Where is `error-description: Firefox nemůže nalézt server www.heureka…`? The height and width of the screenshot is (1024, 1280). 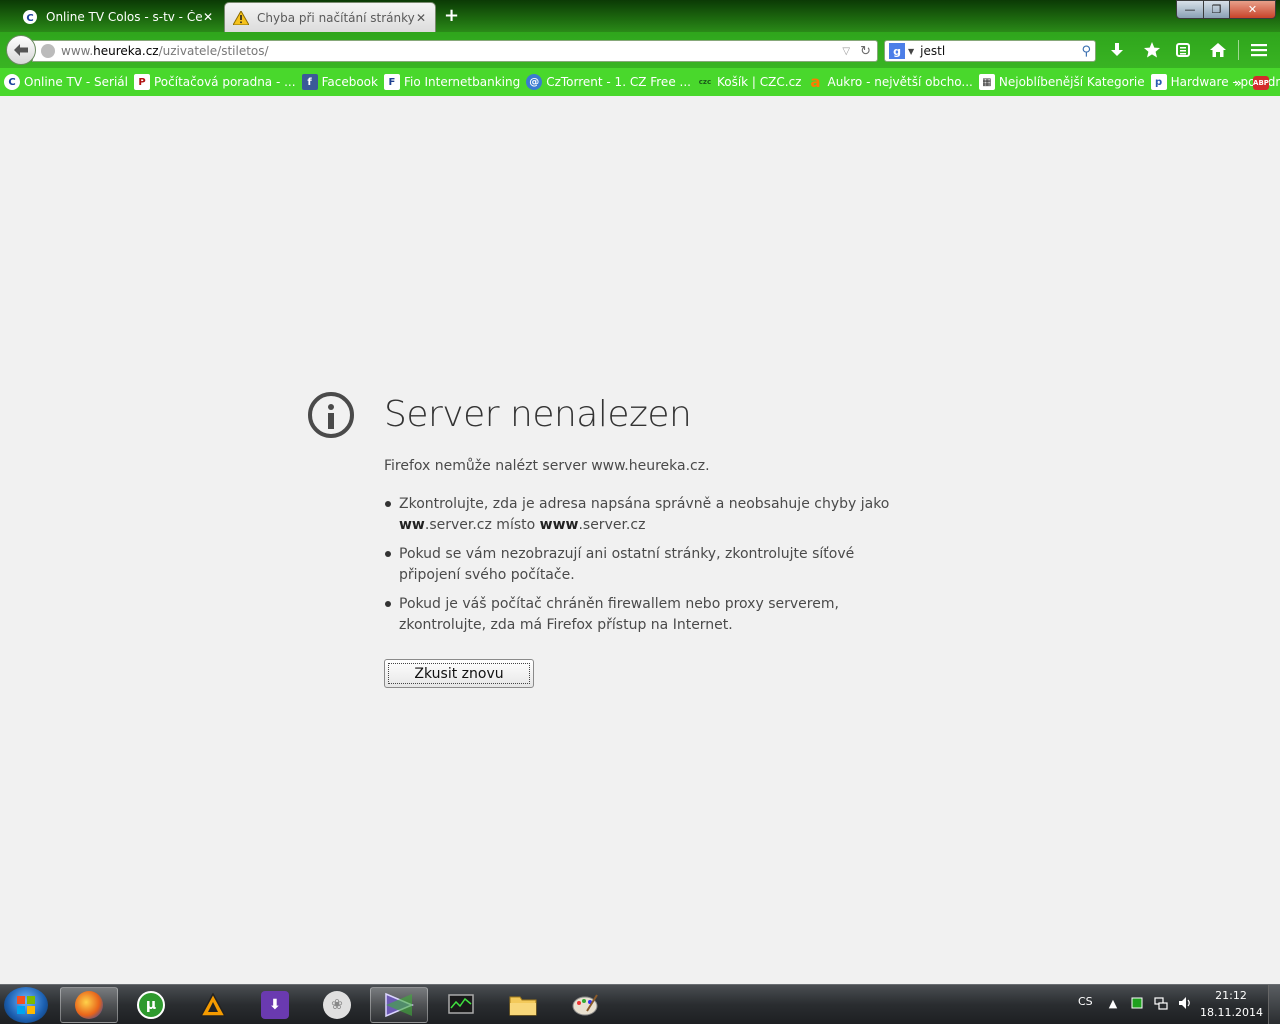 error-description: Firefox nemůže nalézt server www.heureka… is located at coordinates (547, 466).